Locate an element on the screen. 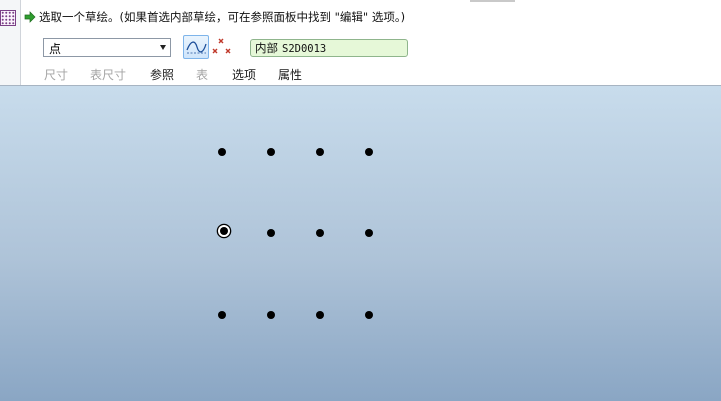  tab-options: 选项 is located at coordinates (244, 74).